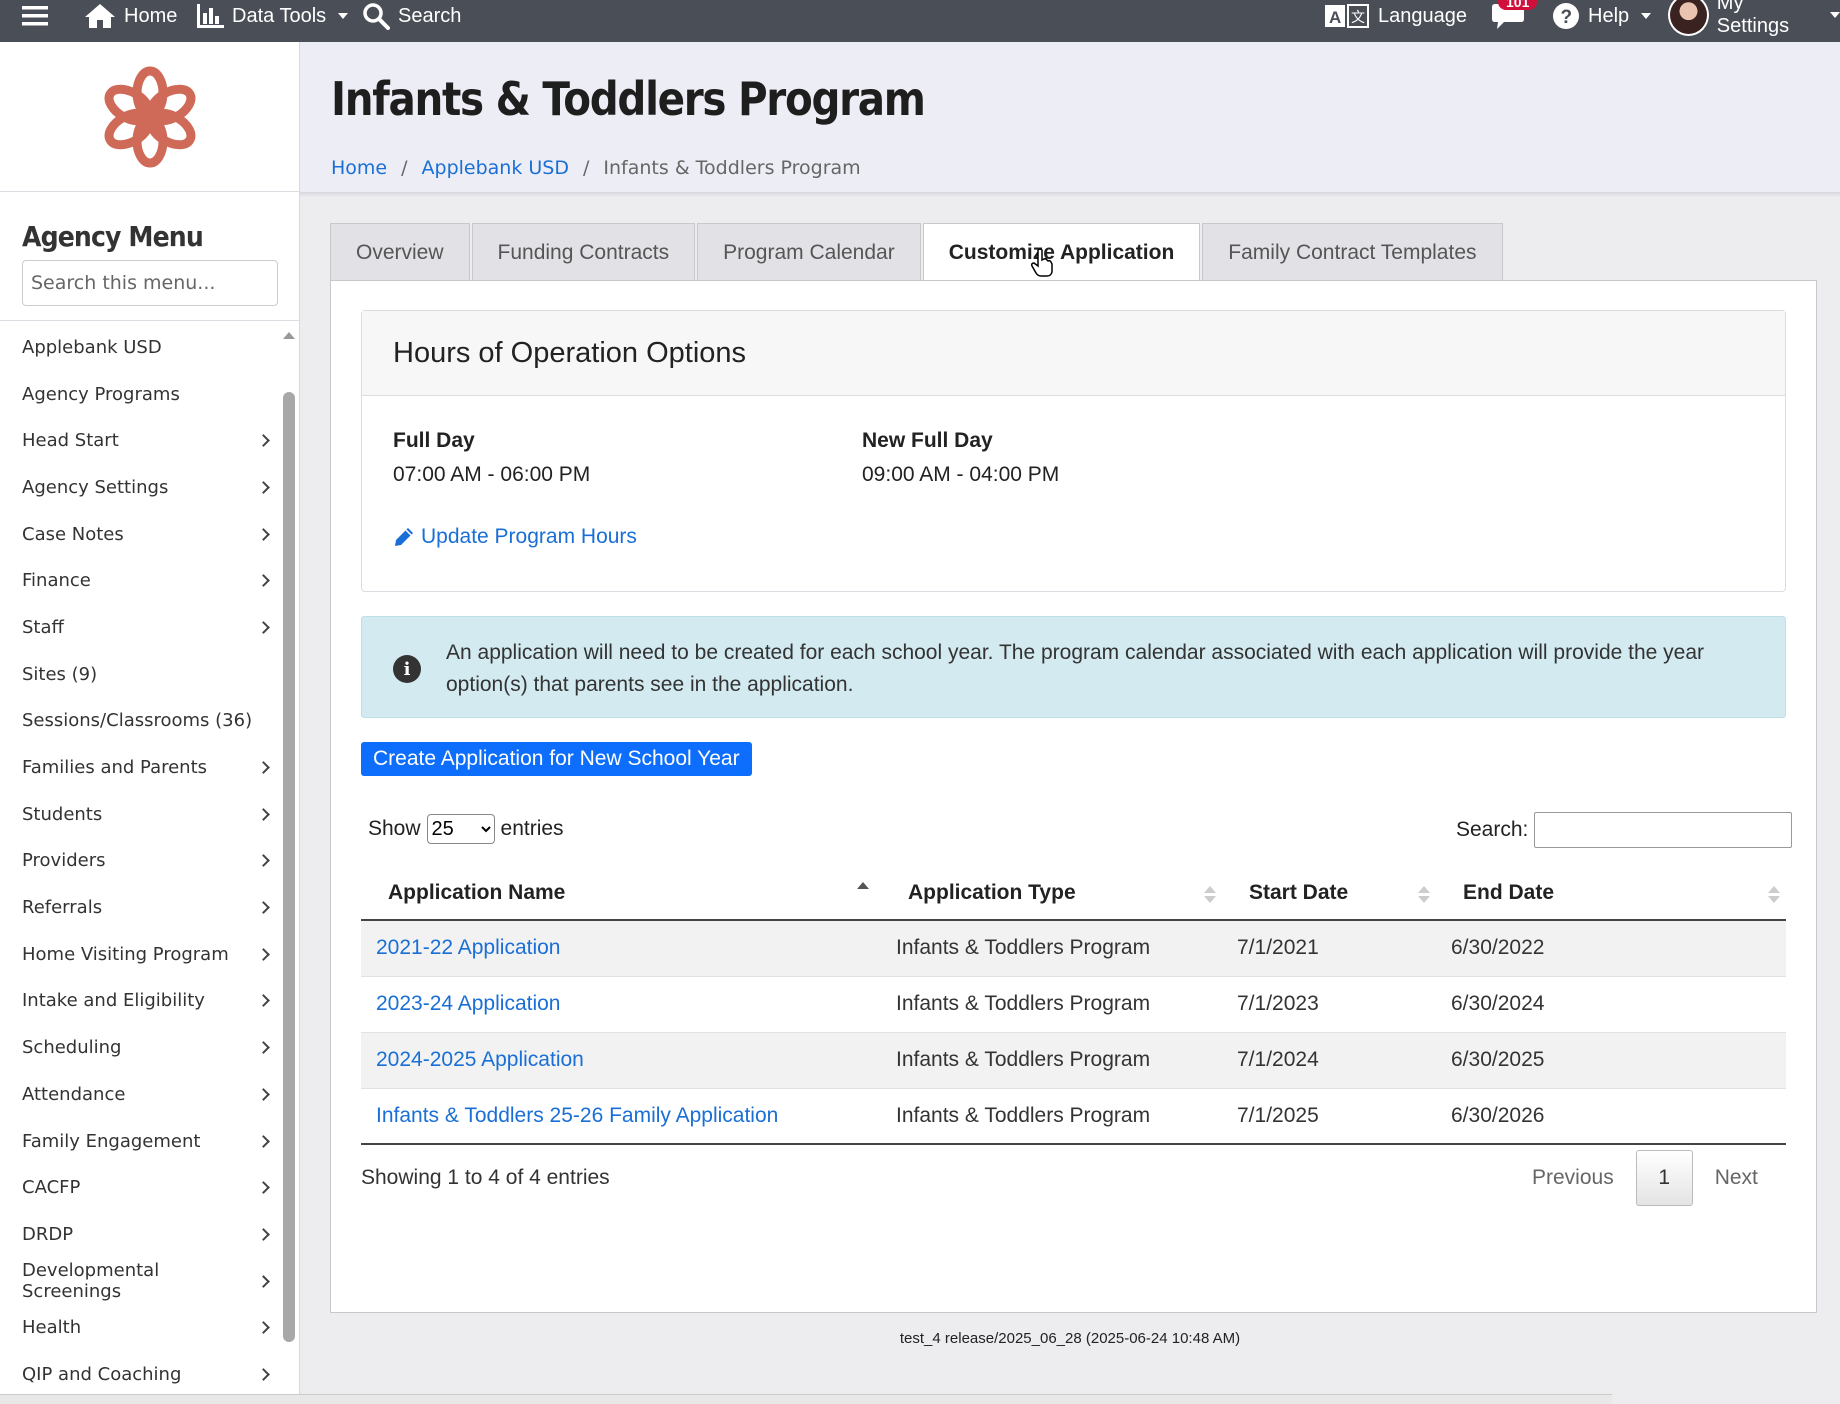  What do you see at coordinates (1073, 353) in the screenshot?
I see `hours-card-title: Hours of Operation Options` at bounding box center [1073, 353].